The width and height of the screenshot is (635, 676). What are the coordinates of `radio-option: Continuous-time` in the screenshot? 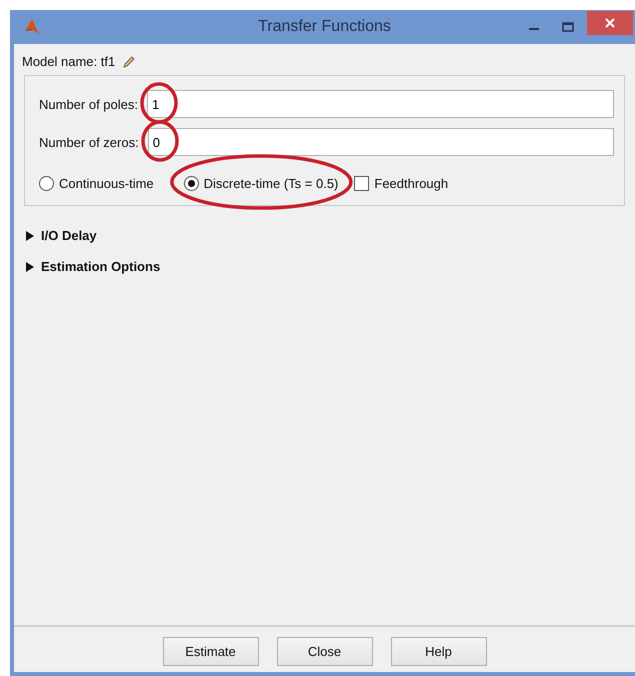 It's located at (96, 183).